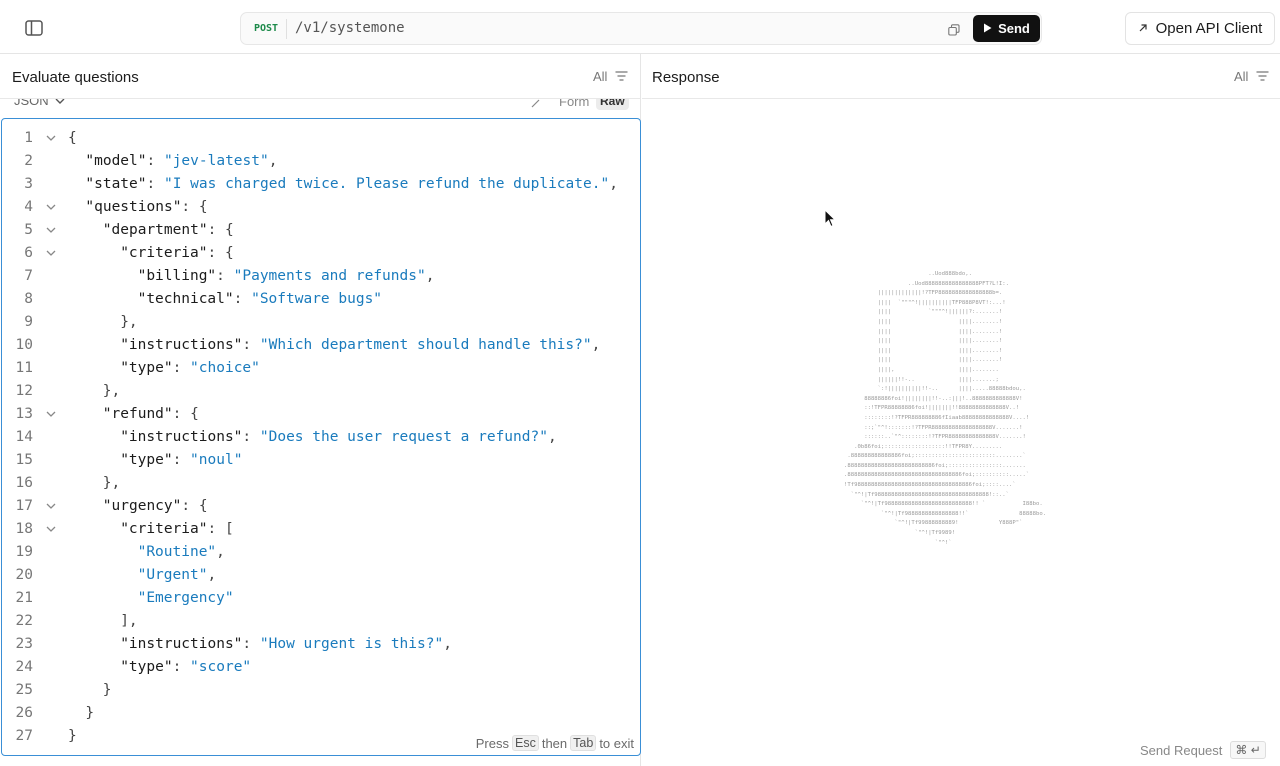 Image resolution: width=1280 pixels, height=766 pixels. I want to click on code-line: 9},, so click(321, 322).